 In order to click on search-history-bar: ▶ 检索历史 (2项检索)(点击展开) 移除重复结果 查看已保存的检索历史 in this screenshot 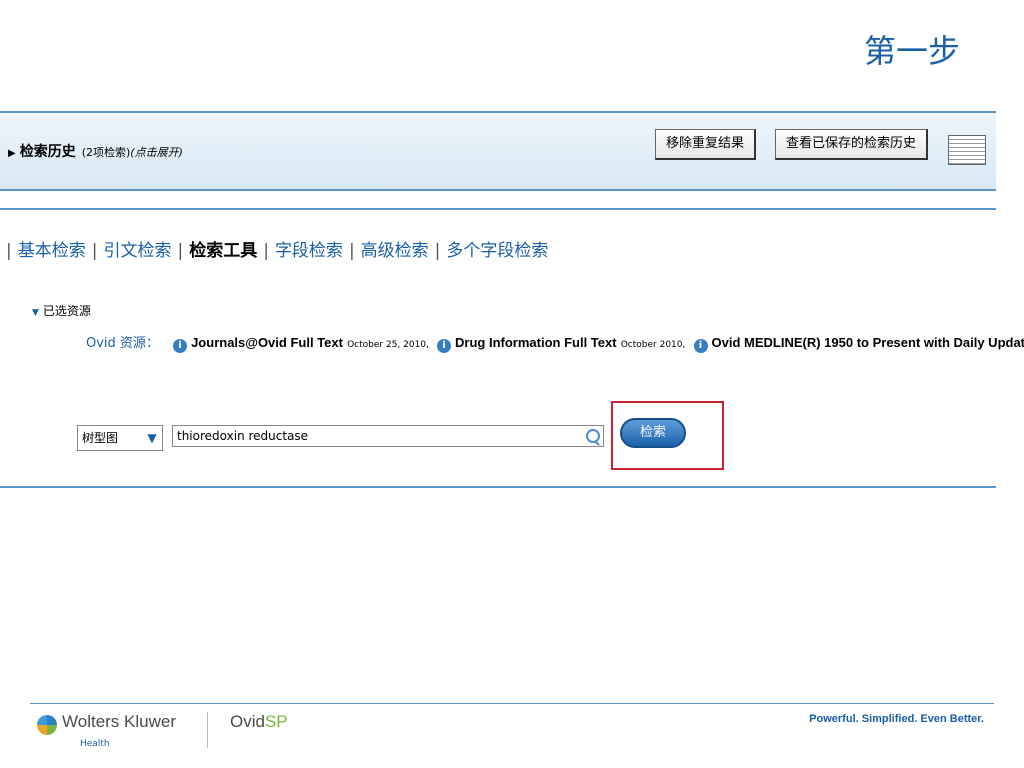, I will do `click(498, 151)`.